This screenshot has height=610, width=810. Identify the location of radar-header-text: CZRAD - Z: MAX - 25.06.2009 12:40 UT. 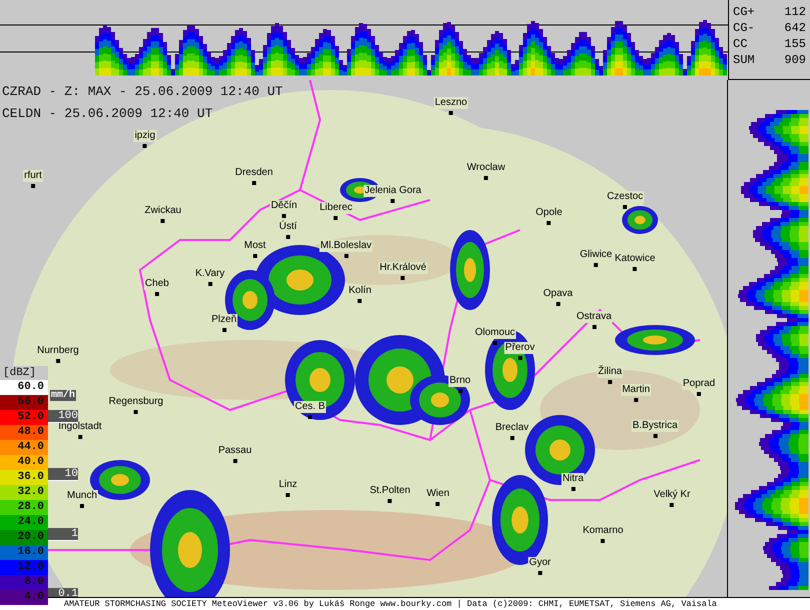
(142, 92).